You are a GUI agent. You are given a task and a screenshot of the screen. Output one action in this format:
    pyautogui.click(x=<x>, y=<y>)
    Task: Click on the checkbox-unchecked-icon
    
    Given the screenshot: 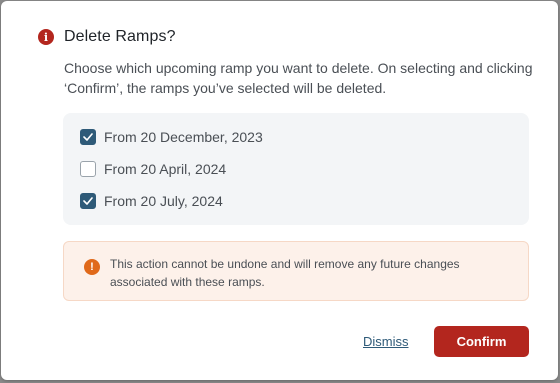 What is the action you would take?
    pyautogui.click(x=88, y=169)
    